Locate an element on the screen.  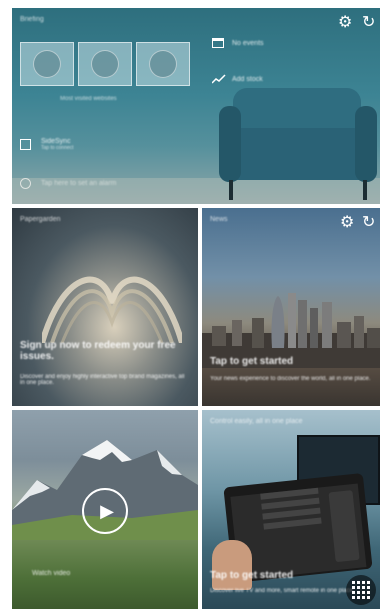
sidesync-title: SideSync is located at coordinates (56, 141).